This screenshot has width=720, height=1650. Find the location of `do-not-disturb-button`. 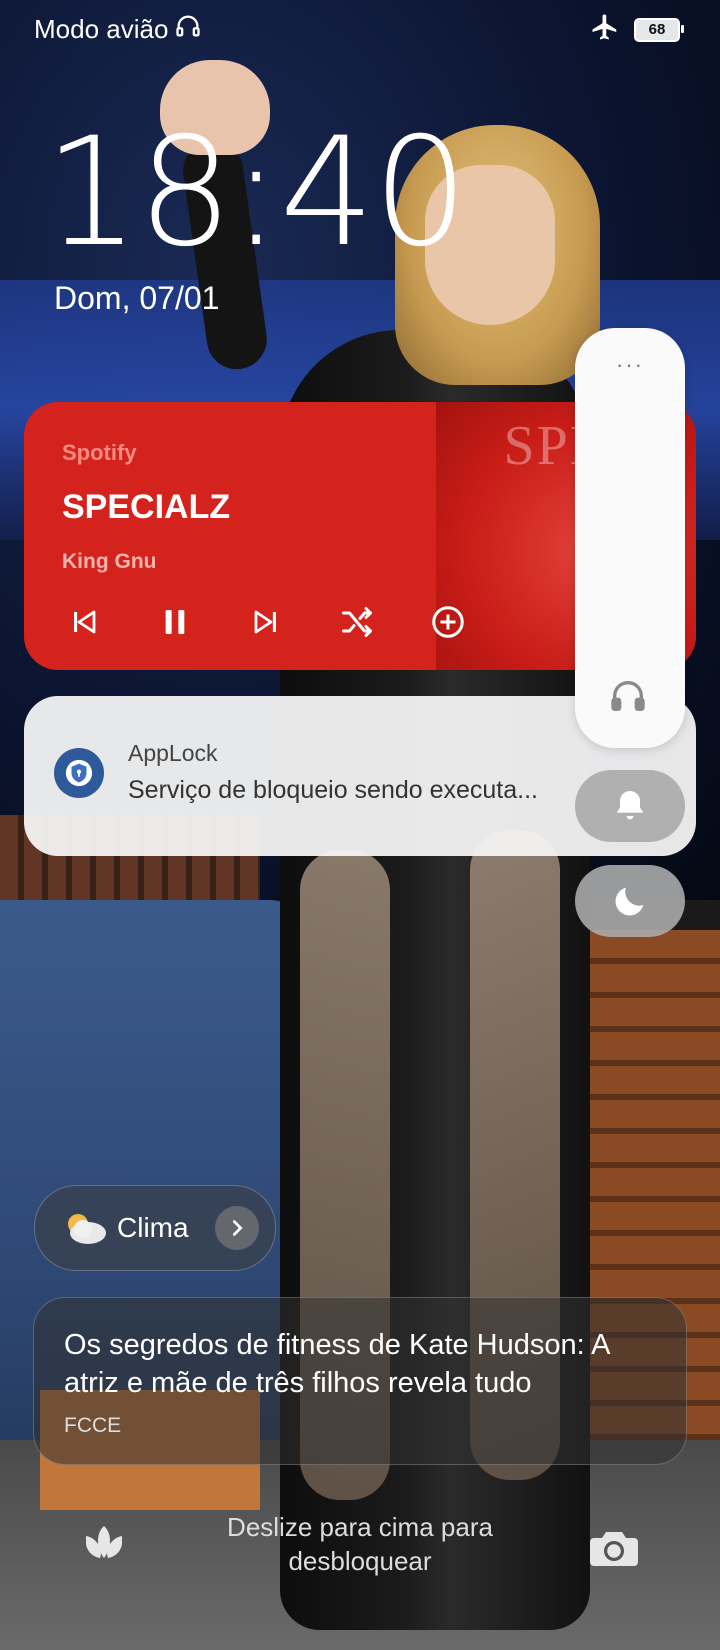

do-not-disturb-button is located at coordinates (630, 901).